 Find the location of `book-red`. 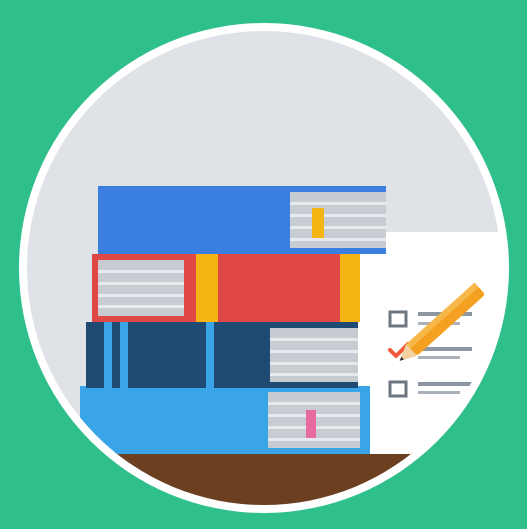

book-red is located at coordinates (226, 288).